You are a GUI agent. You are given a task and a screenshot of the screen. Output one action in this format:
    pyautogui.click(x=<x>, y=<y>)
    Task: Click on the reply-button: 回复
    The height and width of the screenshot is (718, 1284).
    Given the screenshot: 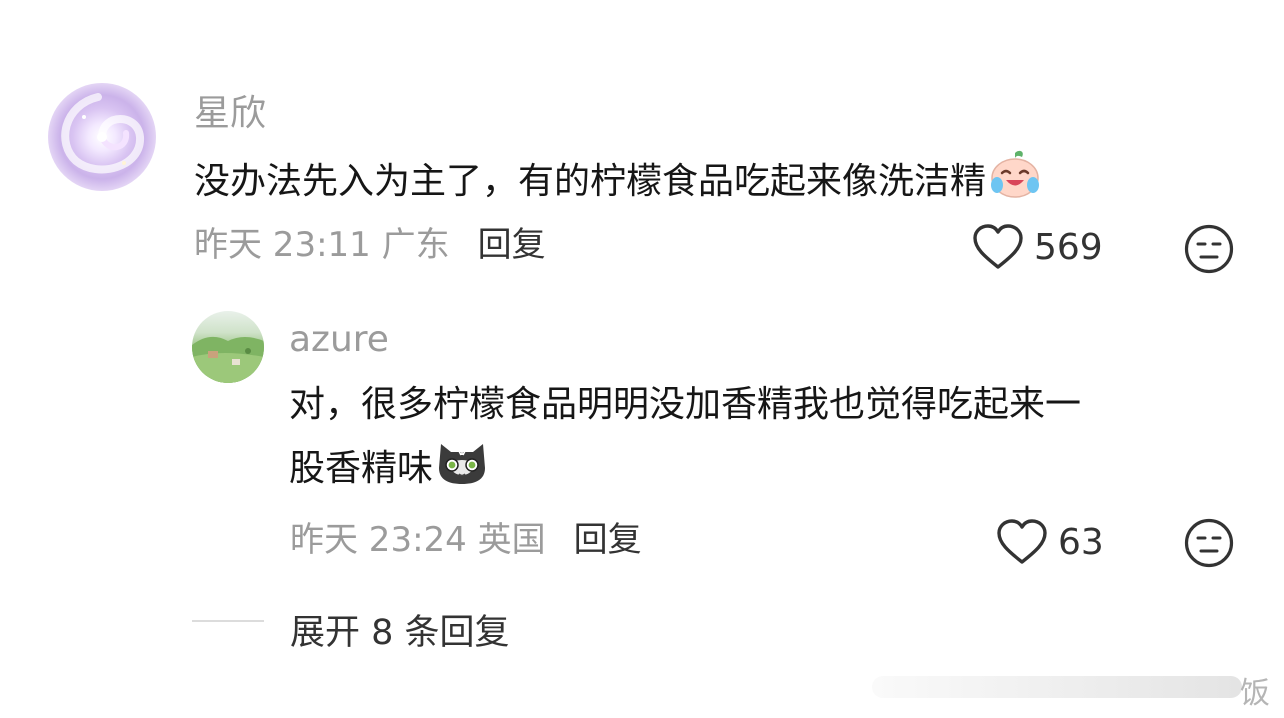 What is the action you would take?
    pyautogui.click(x=512, y=245)
    